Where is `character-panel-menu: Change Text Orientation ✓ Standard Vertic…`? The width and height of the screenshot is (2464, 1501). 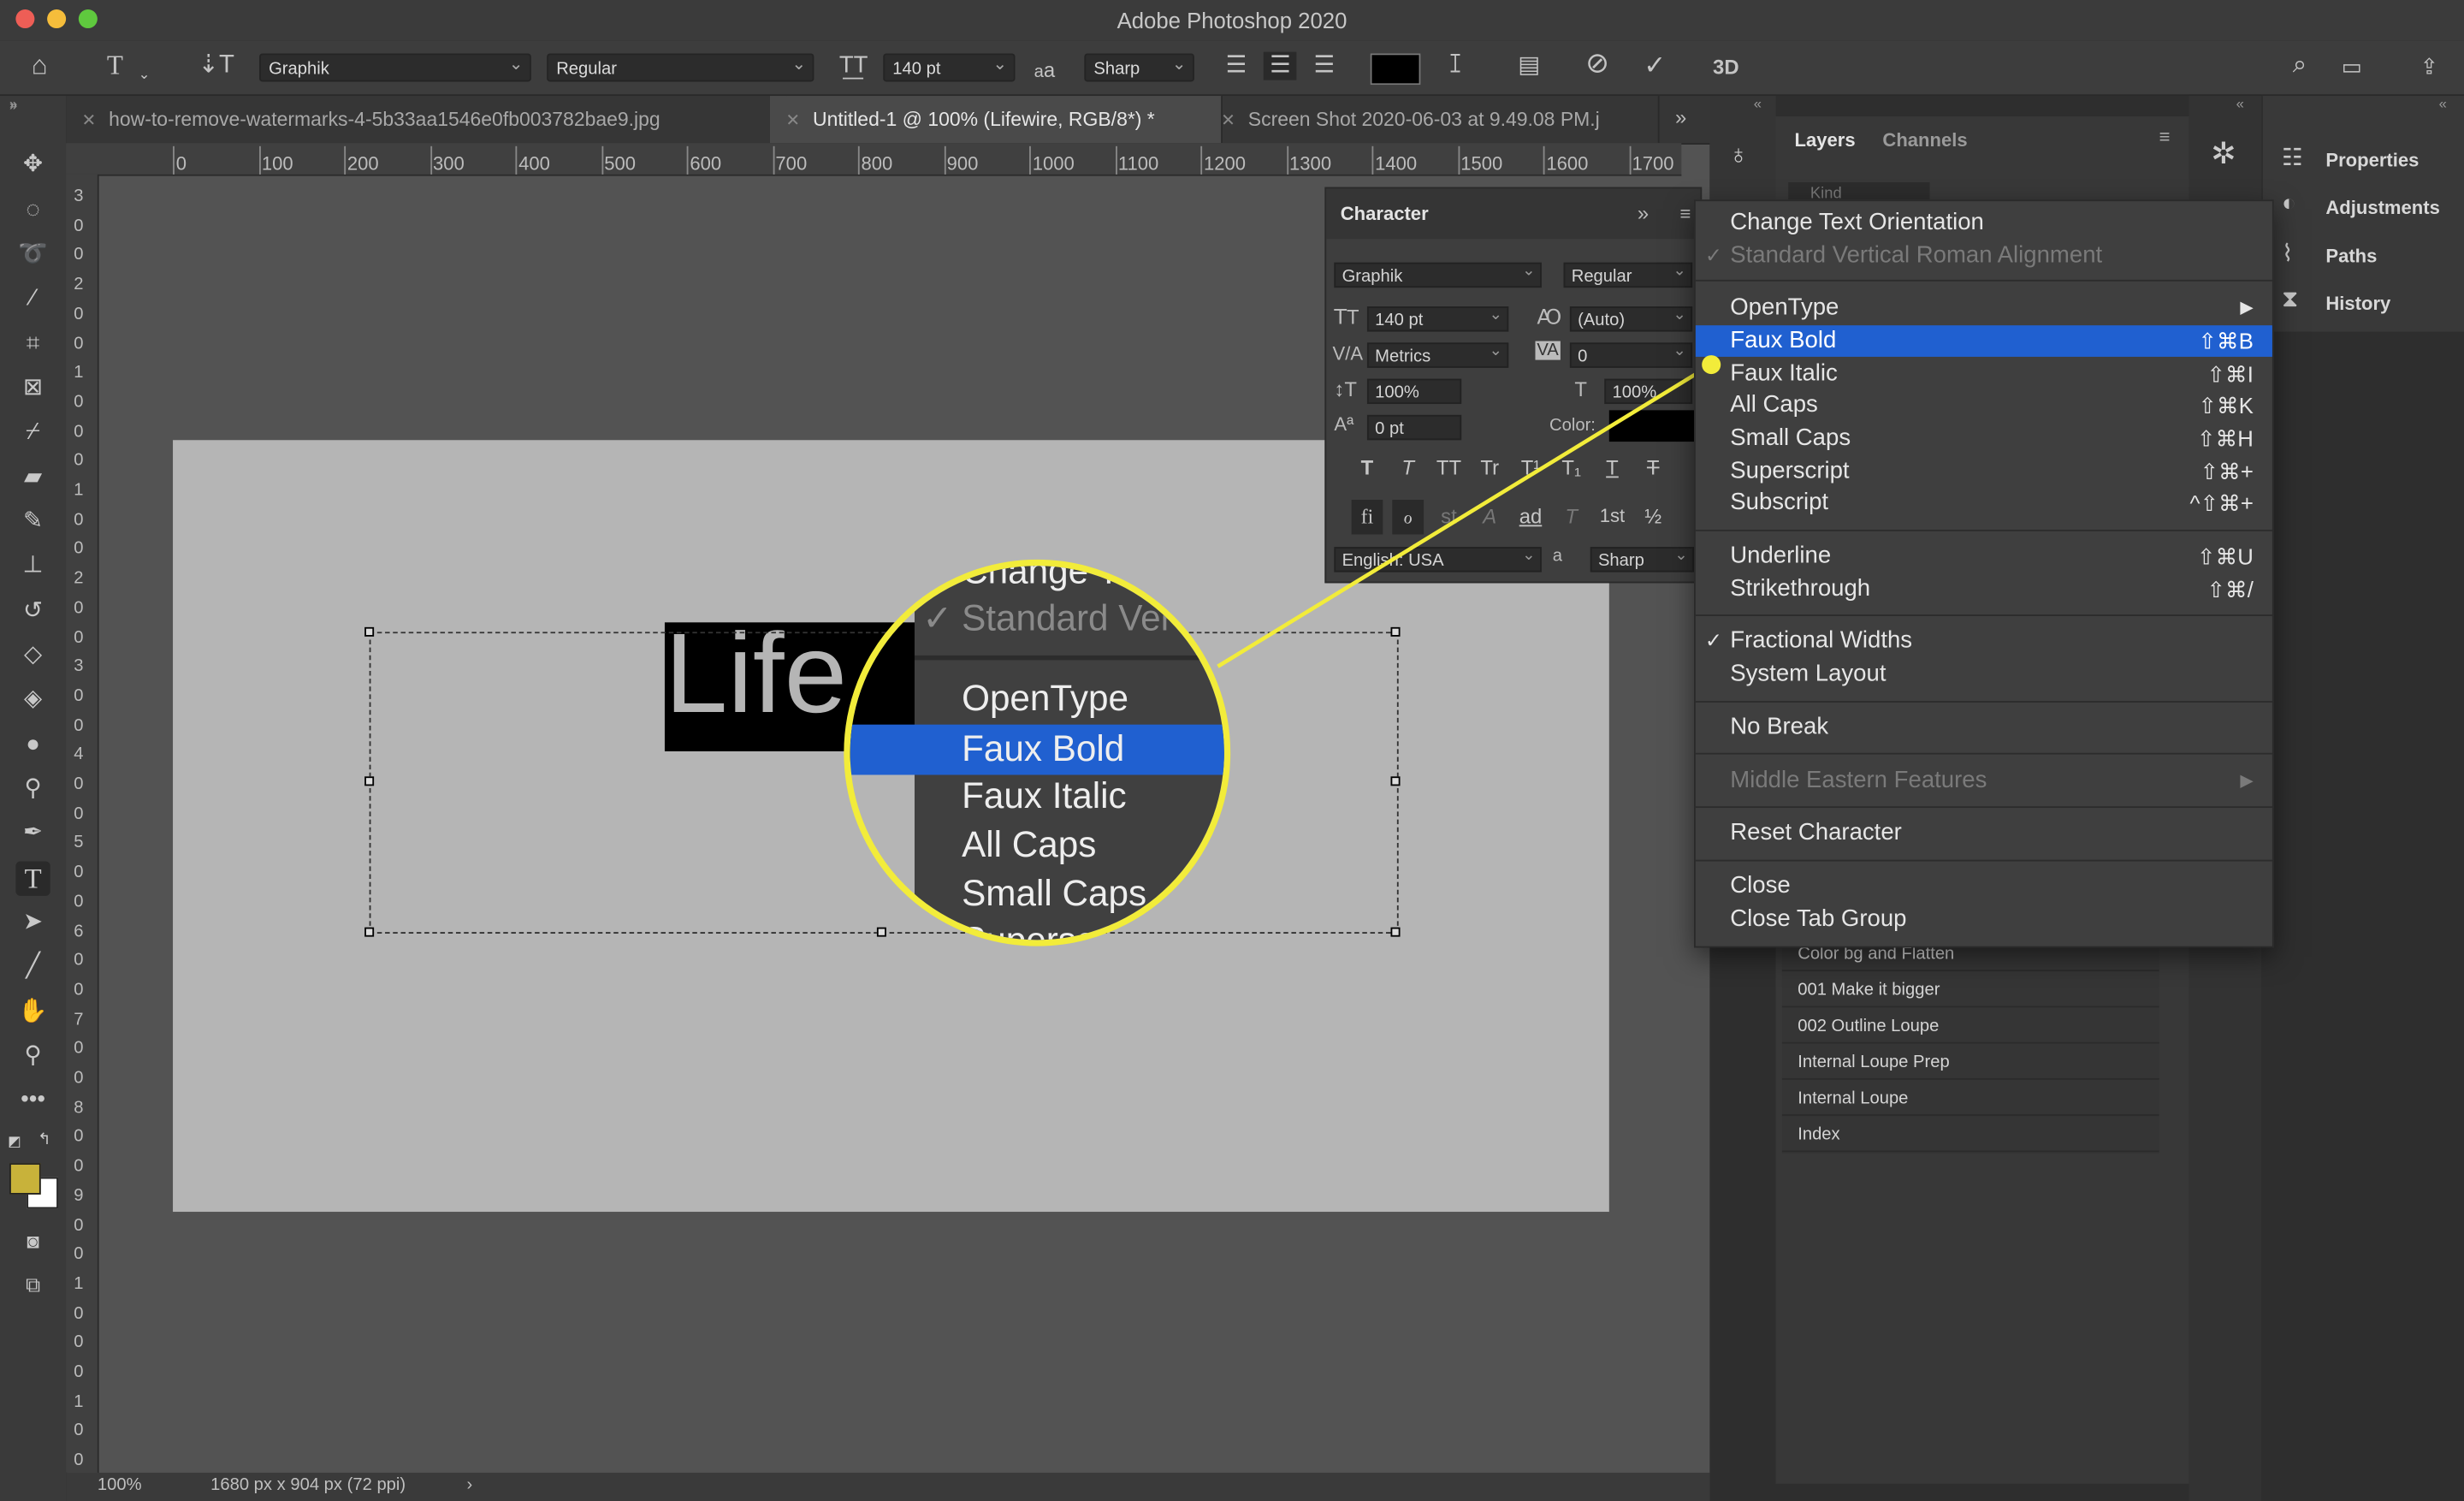 character-panel-menu: Change Text Orientation ✓ Standard Vertic… is located at coordinates (1984, 573).